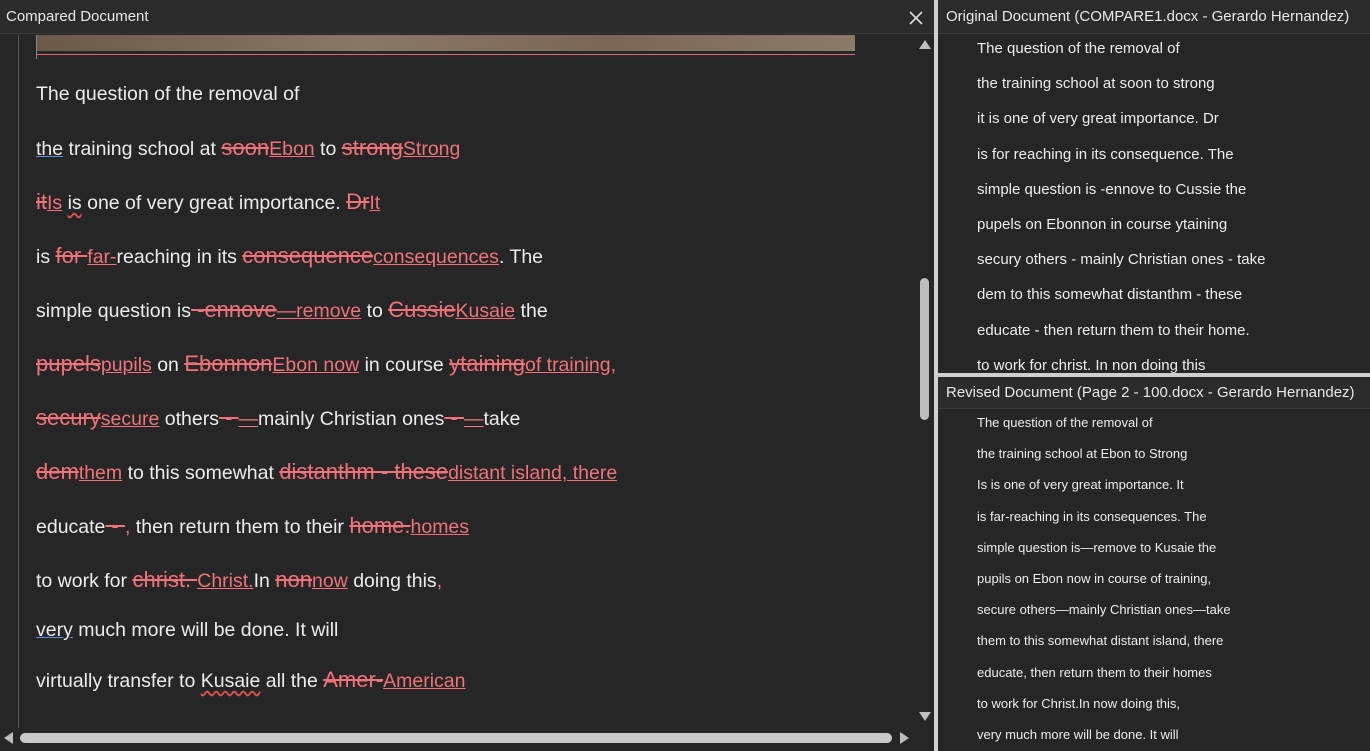 This screenshot has height=751, width=1370. I want to click on vertical-scrollbar, so click(924, 381).